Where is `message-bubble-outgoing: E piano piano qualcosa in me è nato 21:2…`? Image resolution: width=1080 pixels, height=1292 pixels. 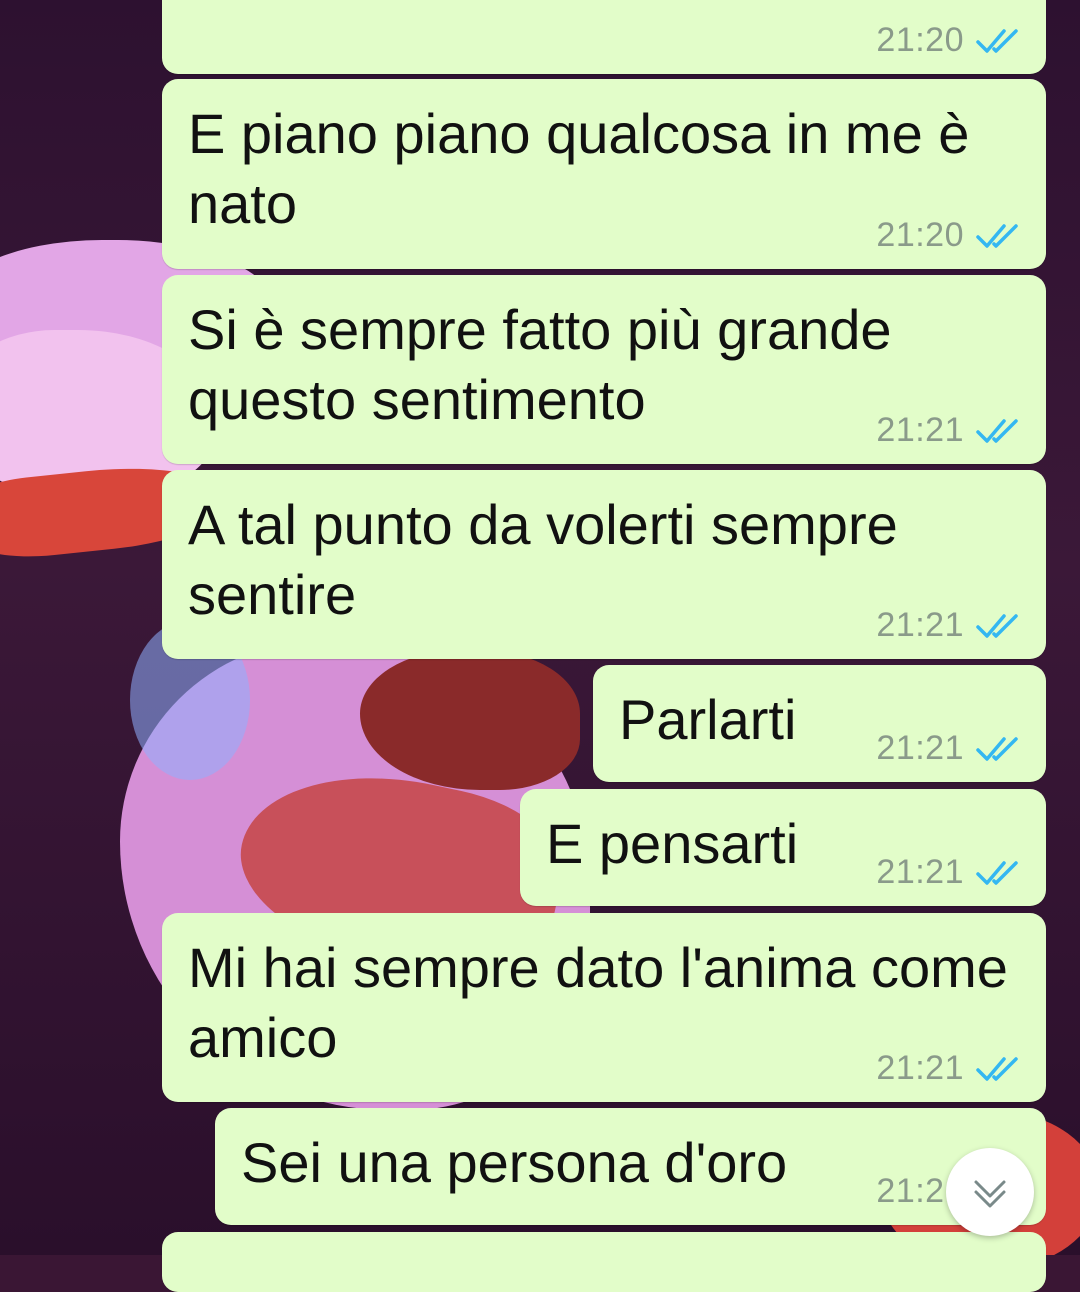 message-bubble-outgoing: E piano piano qualcosa in me è nato 21:2… is located at coordinates (604, 174).